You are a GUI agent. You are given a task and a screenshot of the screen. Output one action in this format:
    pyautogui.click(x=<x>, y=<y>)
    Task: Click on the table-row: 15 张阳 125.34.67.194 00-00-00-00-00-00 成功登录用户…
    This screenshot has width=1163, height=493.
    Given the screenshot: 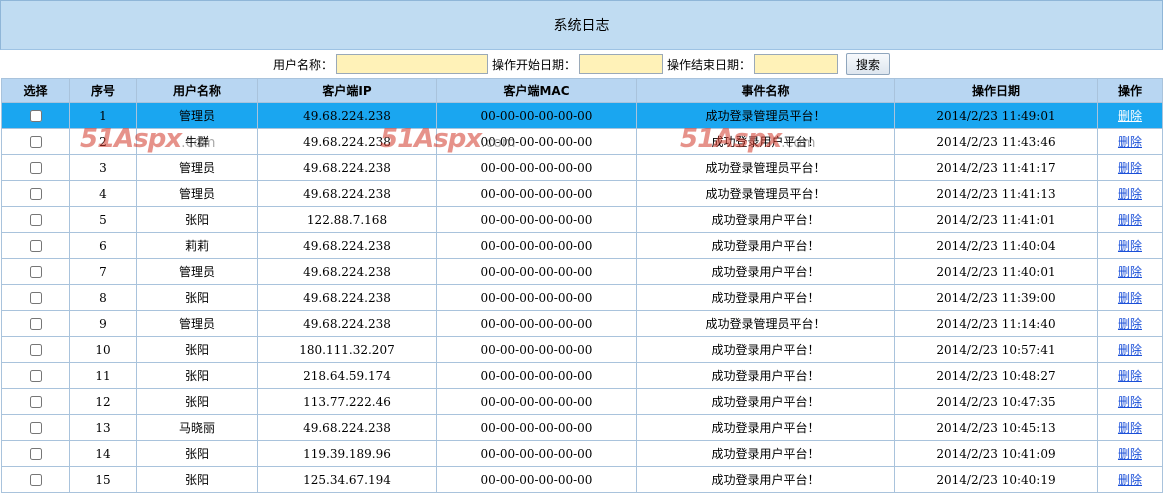 What is the action you would take?
    pyautogui.click(x=582, y=479)
    